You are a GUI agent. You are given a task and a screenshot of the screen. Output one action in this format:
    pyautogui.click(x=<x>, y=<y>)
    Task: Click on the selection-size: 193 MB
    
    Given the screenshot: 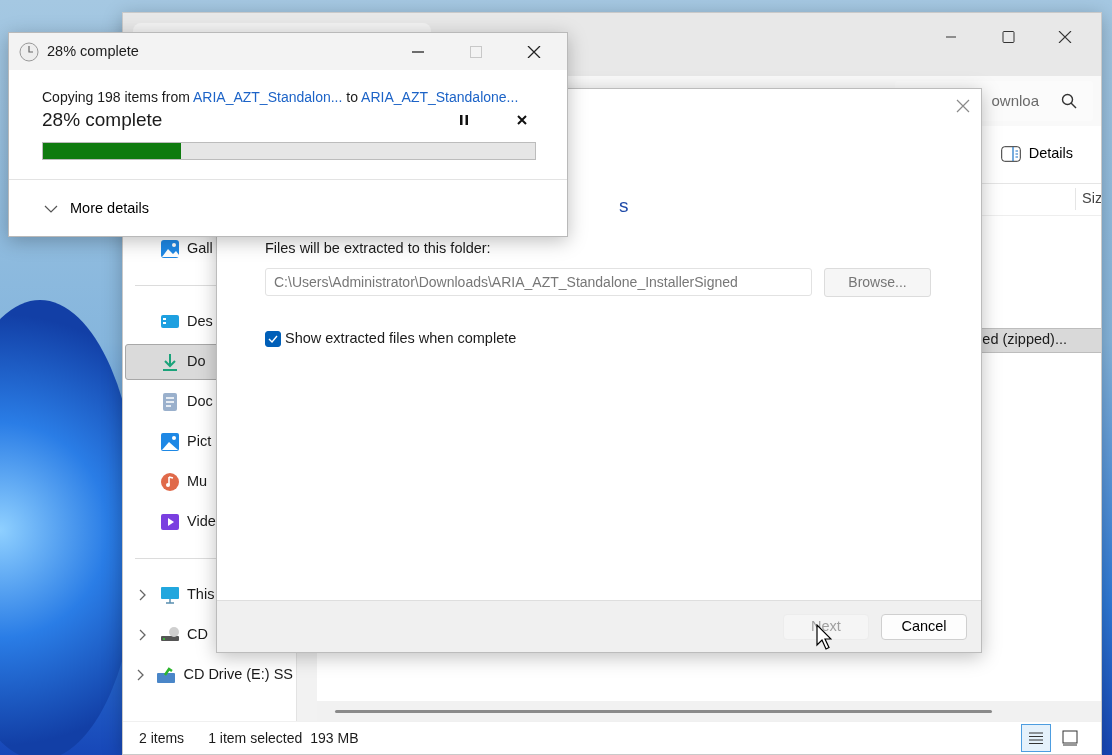 What is the action you would take?
    pyautogui.click(x=334, y=738)
    